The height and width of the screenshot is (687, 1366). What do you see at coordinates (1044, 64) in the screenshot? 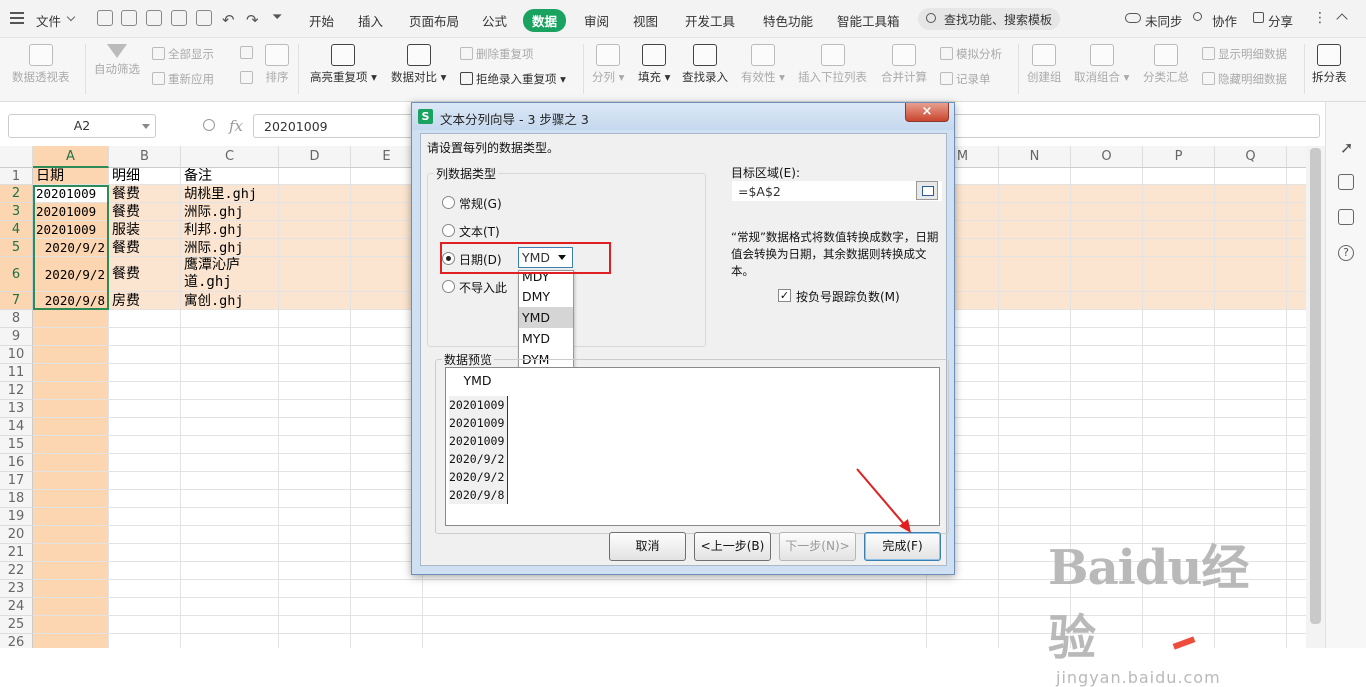
I see `create-group-button: 创建组` at bounding box center [1044, 64].